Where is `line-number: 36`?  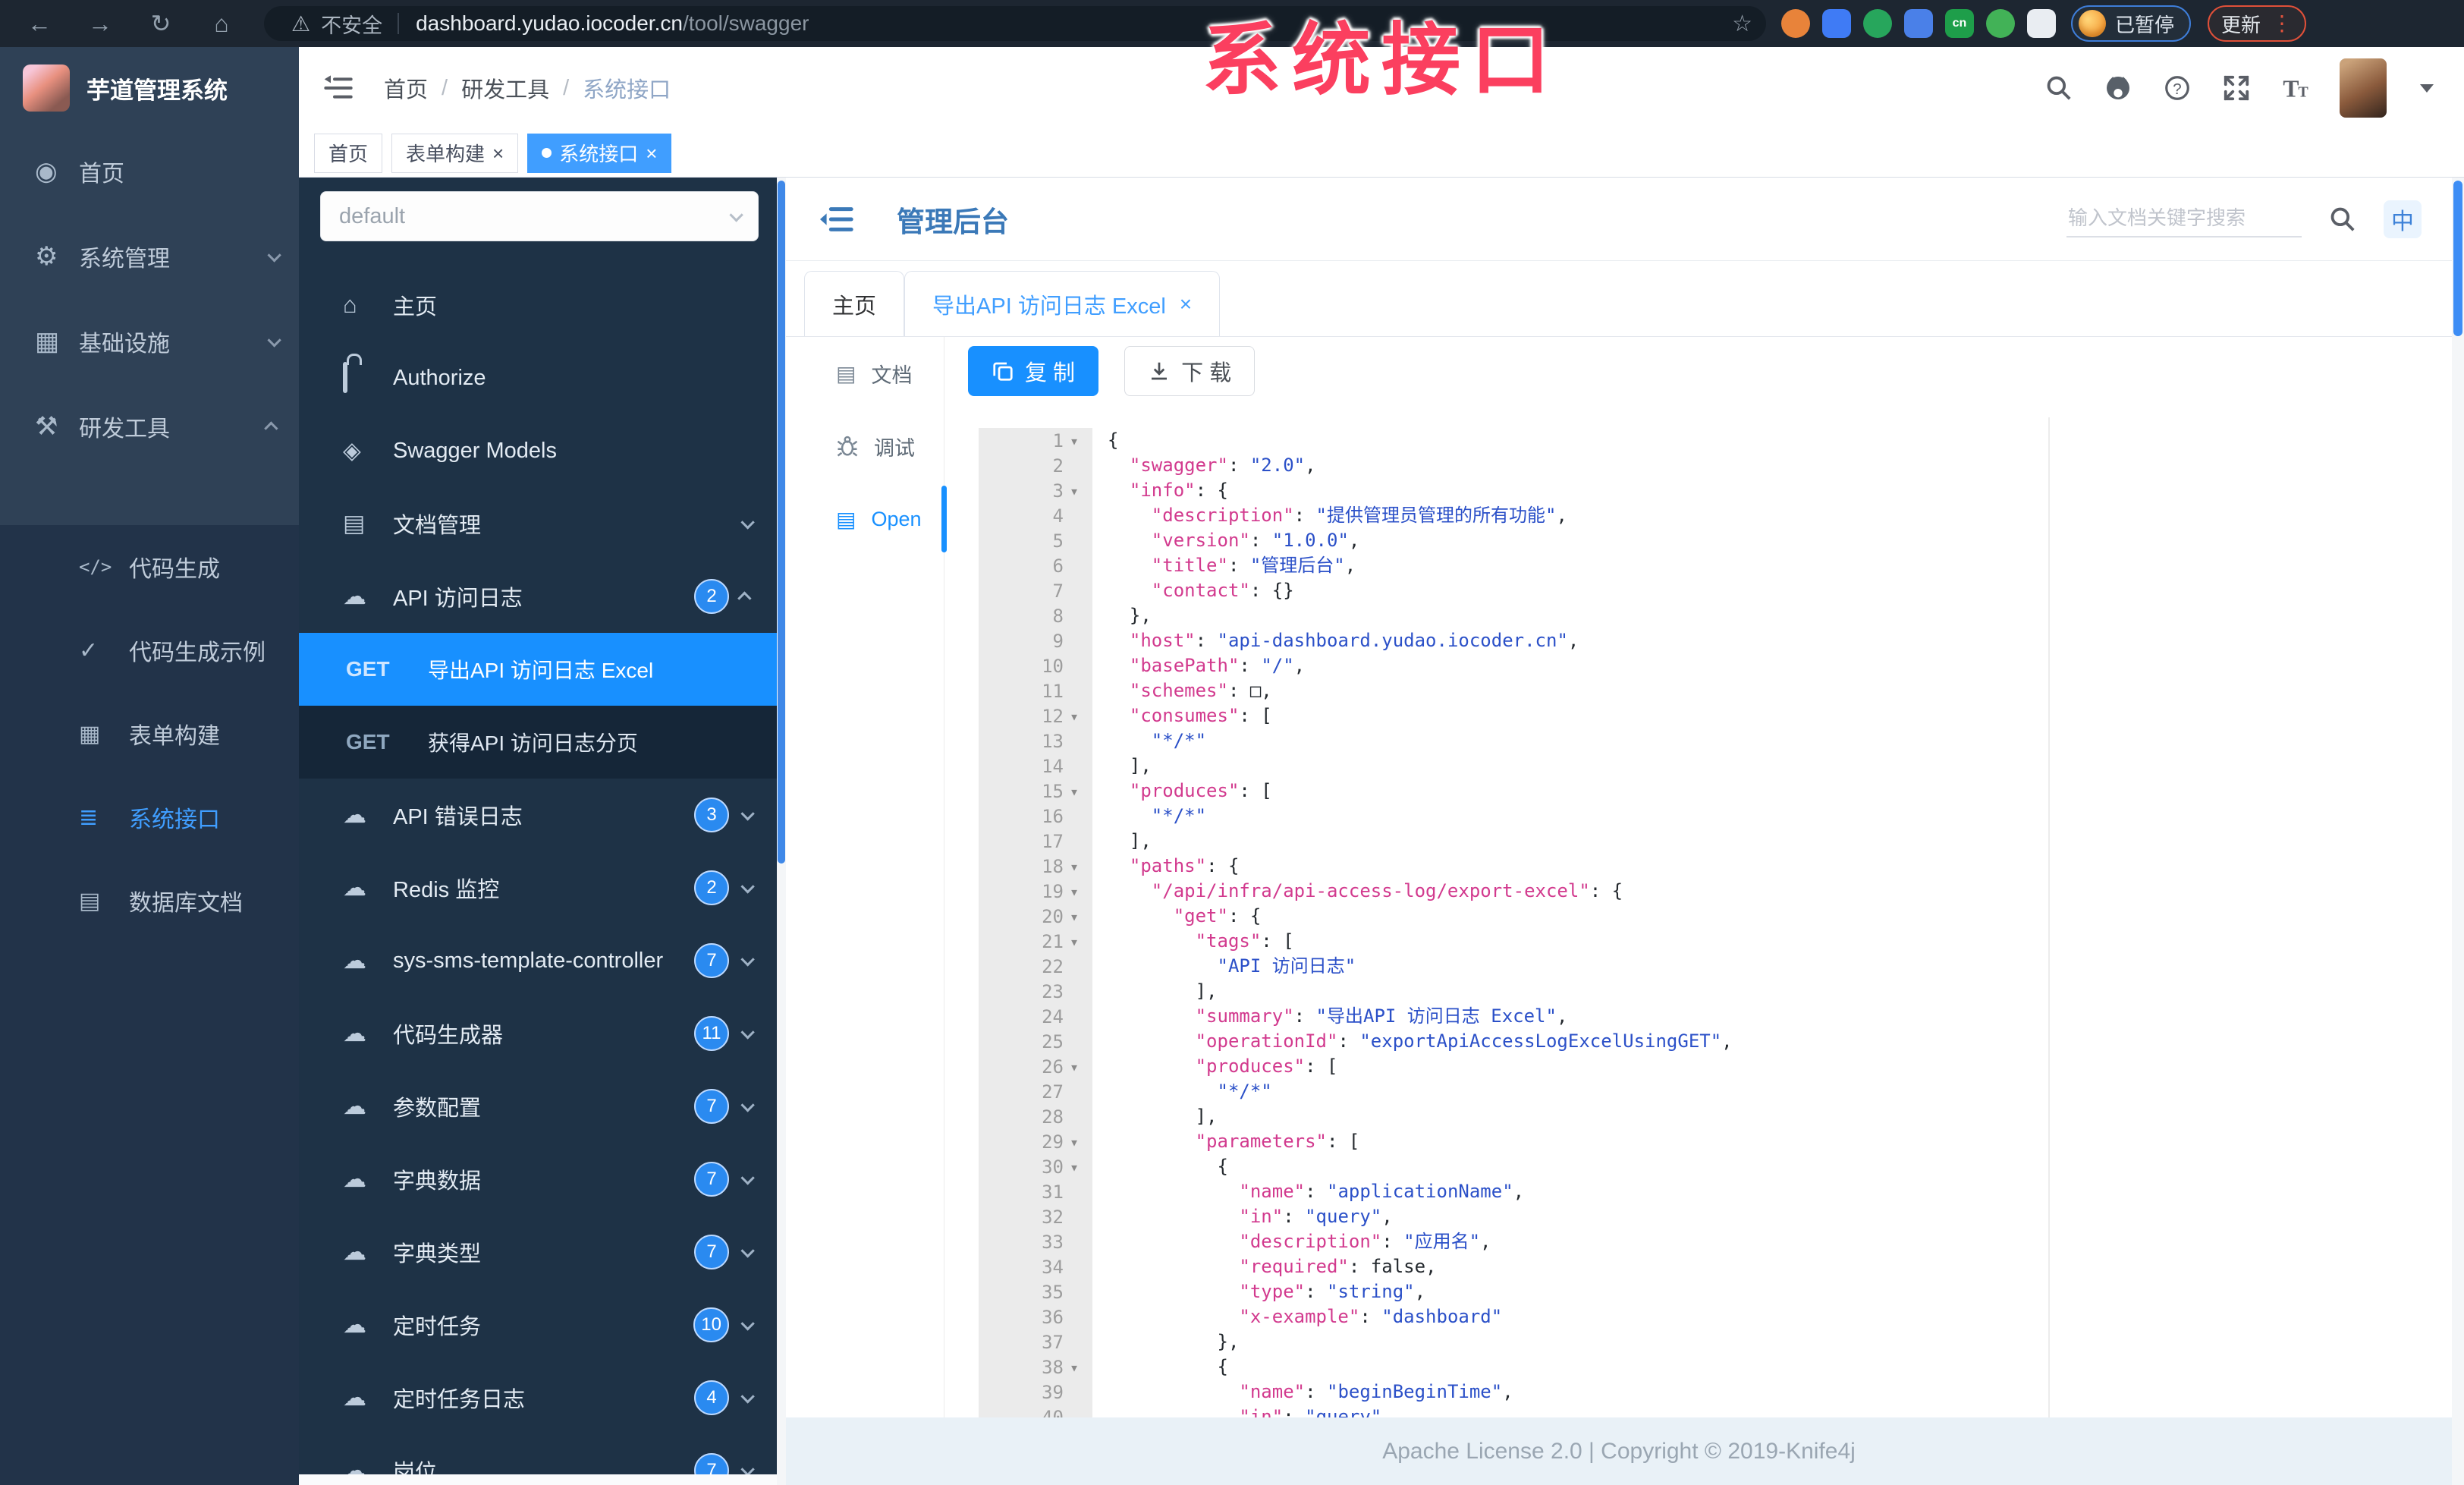
line-number: 36 is located at coordinates (1053, 1317).